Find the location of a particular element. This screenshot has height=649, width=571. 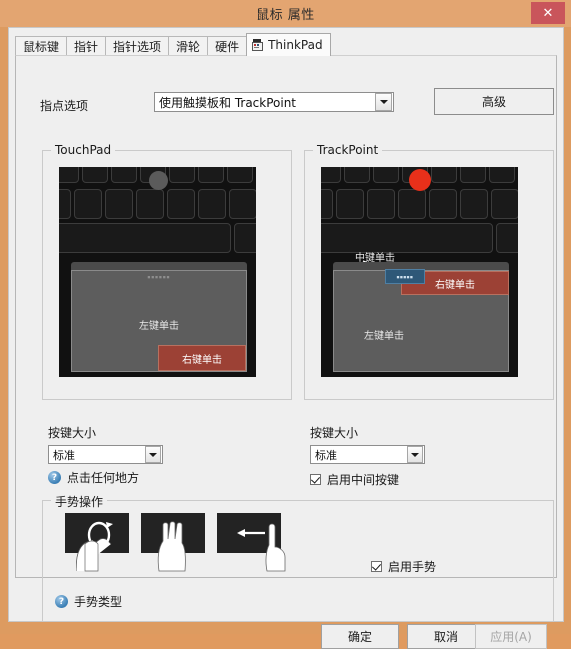

gestures-group-title: 手势操作 is located at coordinates (79, 501).